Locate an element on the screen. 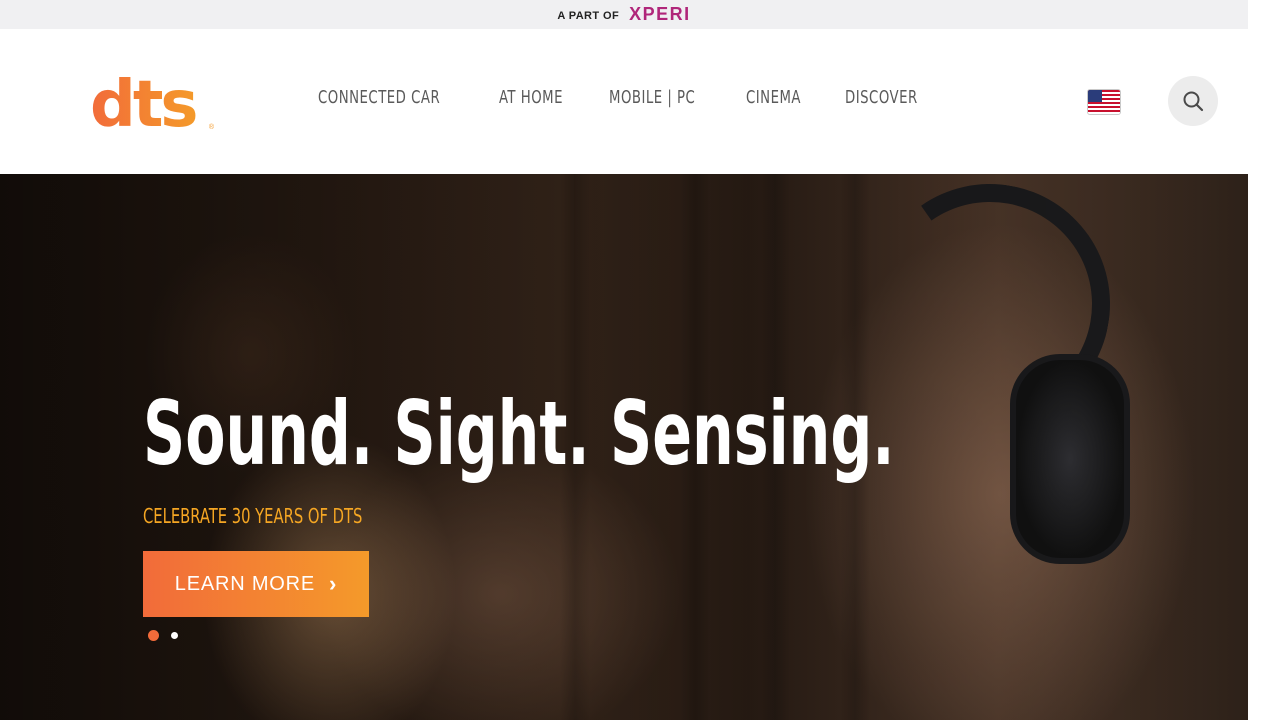  nav-item-at-home: AT HOME is located at coordinates (531, 97).